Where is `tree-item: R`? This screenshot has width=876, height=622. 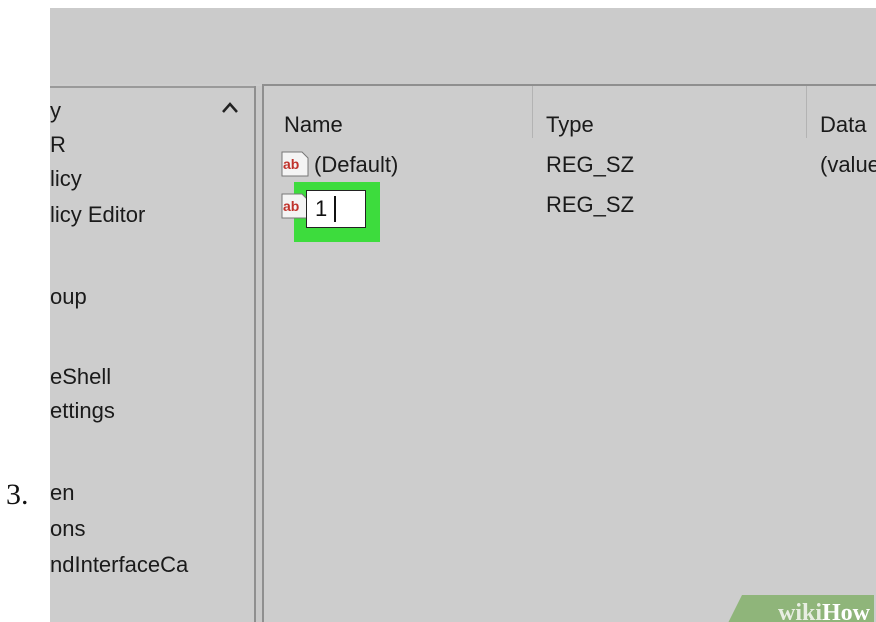
tree-item: R is located at coordinates (58, 145).